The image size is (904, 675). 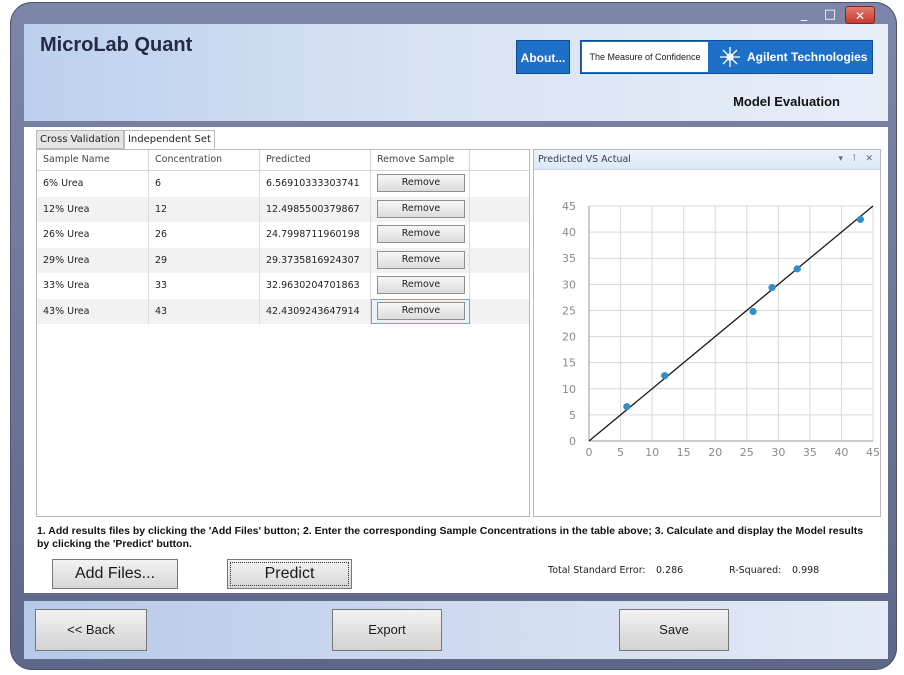 What do you see at coordinates (569, 284) in the screenshot?
I see `y-tick-label: 30` at bounding box center [569, 284].